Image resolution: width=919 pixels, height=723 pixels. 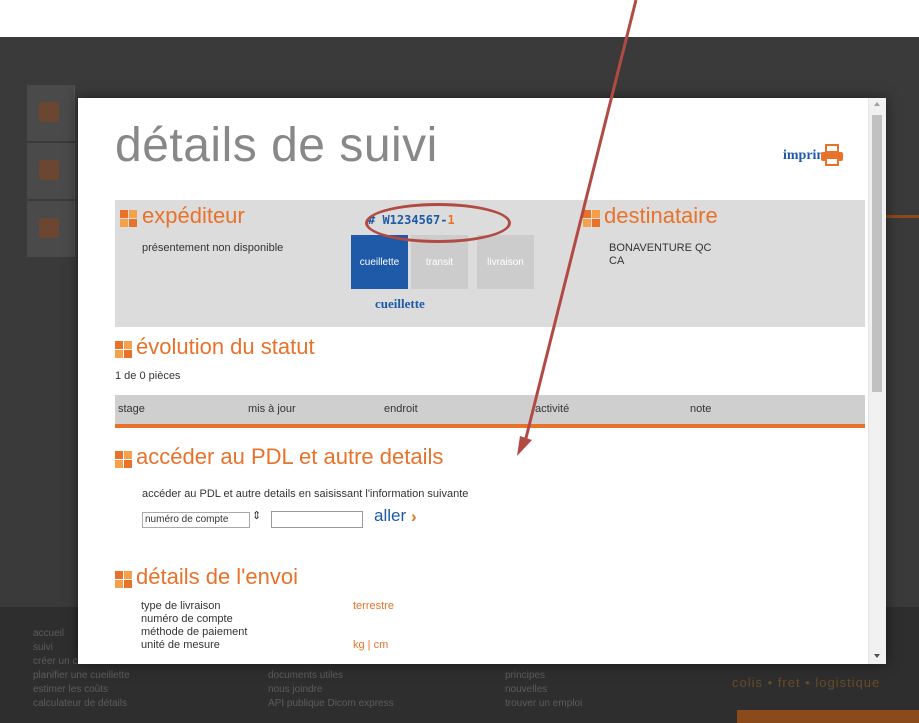 I want to click on annotation-circle, so click(x=438, y=223).